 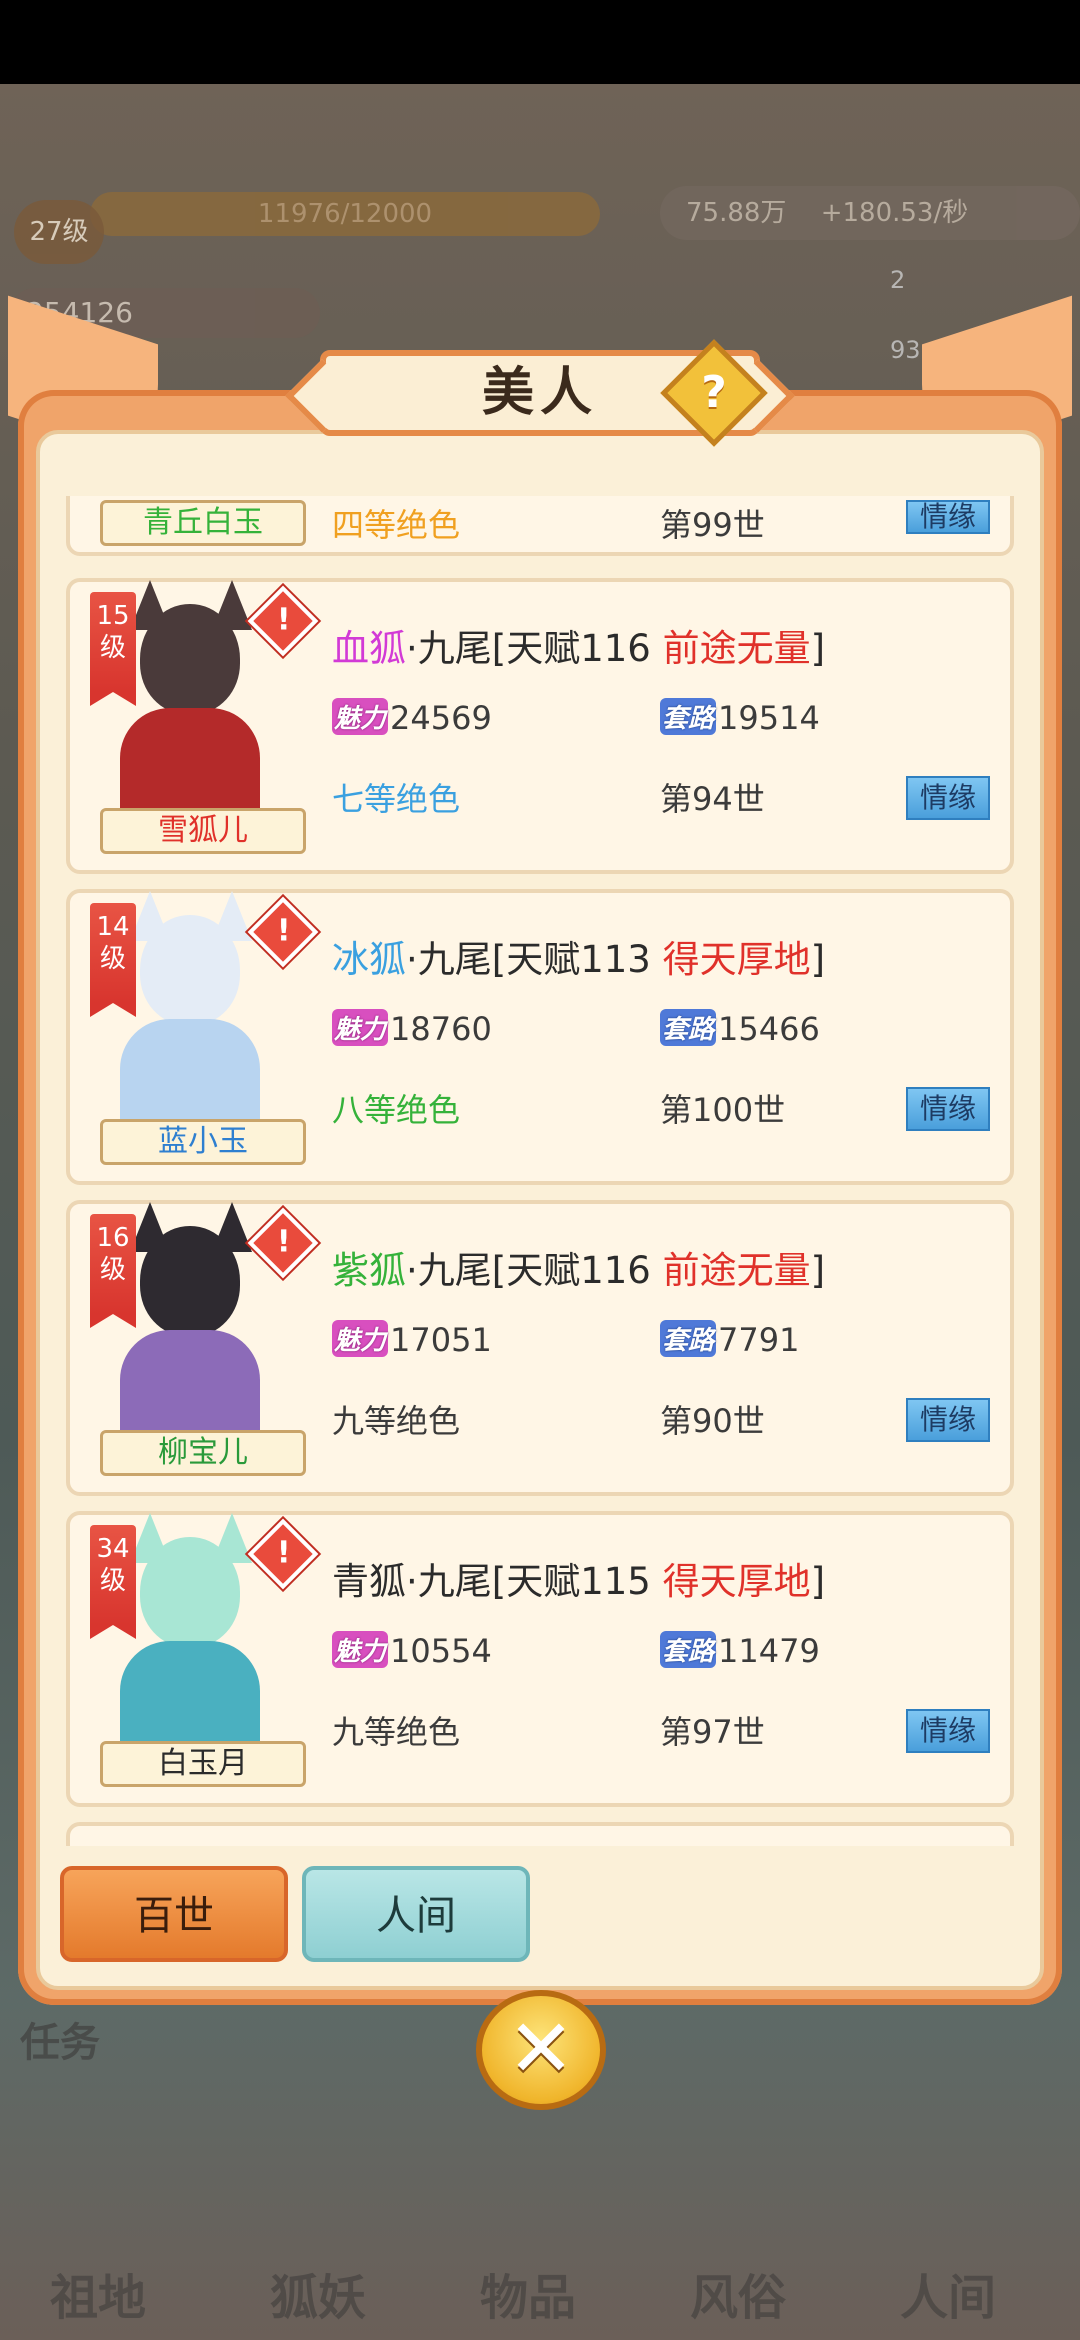 I want to click on skill-stat: 套路 15466, so click(x=740, y=1028).